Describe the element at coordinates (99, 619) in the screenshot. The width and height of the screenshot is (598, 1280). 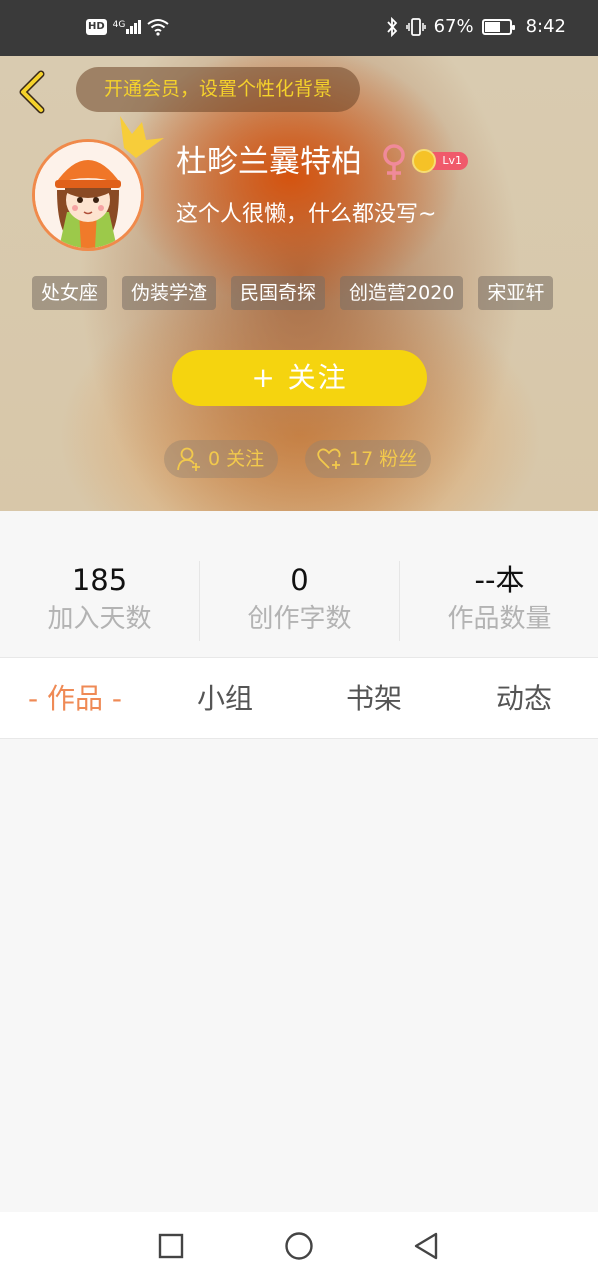
I see `stat-label: 加入天数` at that location.